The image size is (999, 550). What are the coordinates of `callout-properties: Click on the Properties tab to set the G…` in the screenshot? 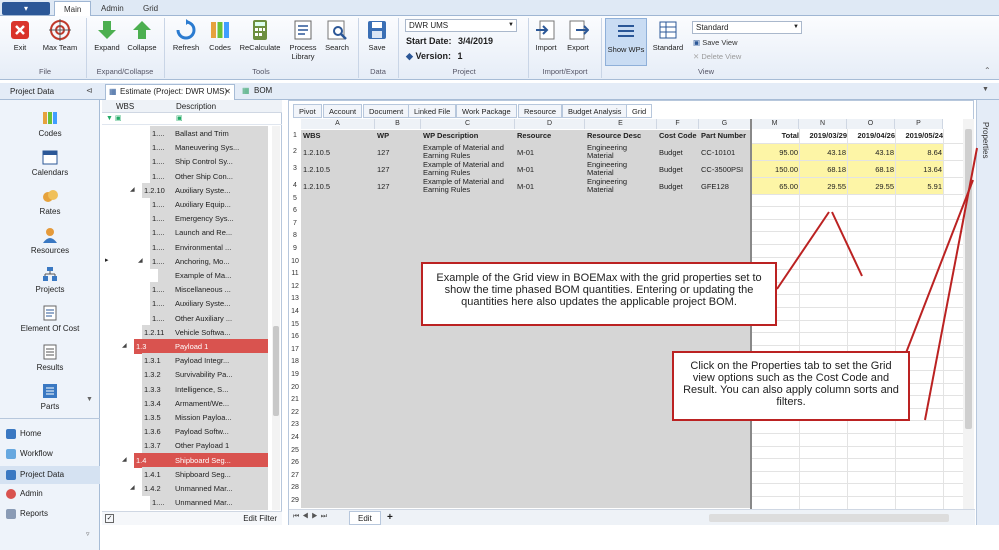 It's located at (791, 386).